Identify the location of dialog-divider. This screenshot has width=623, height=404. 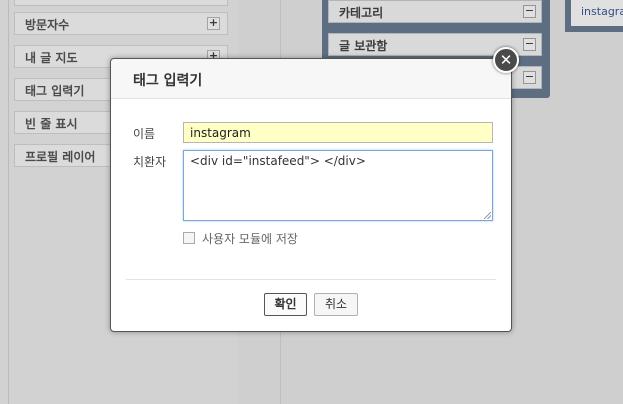
(311, 279).